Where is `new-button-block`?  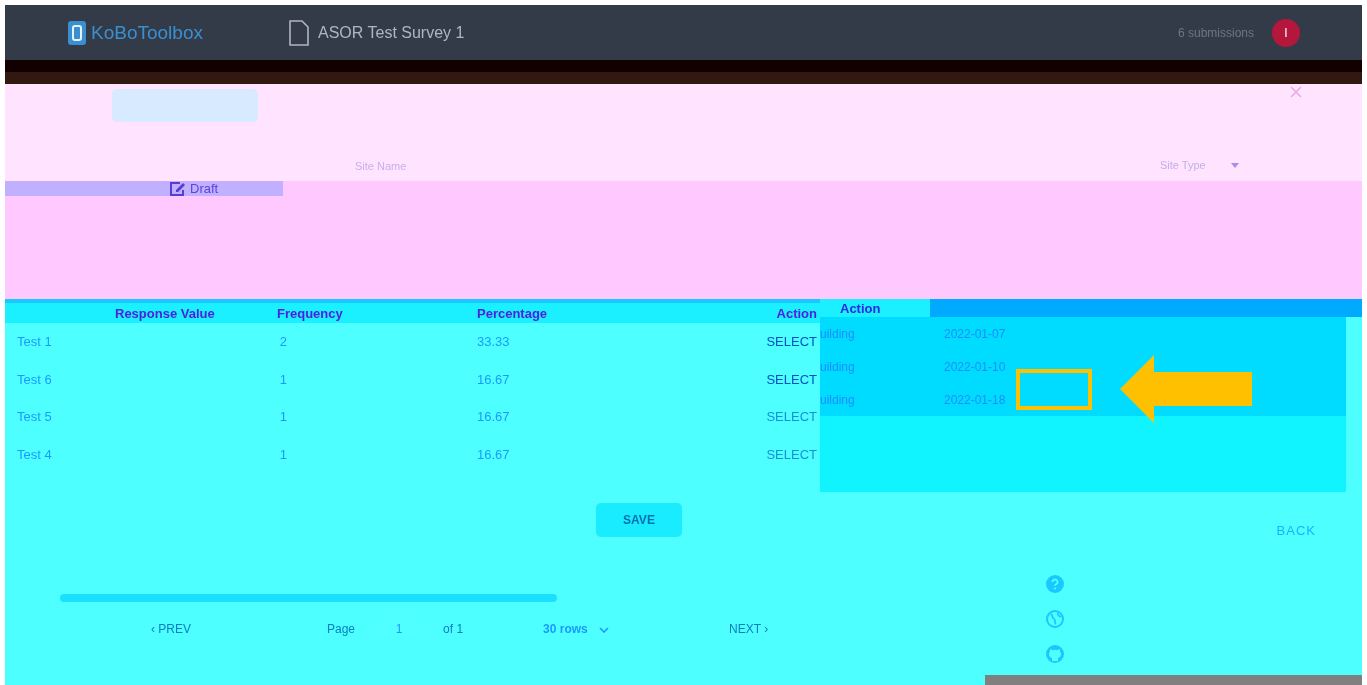
new-button-block is located at coordinates (185, 105).